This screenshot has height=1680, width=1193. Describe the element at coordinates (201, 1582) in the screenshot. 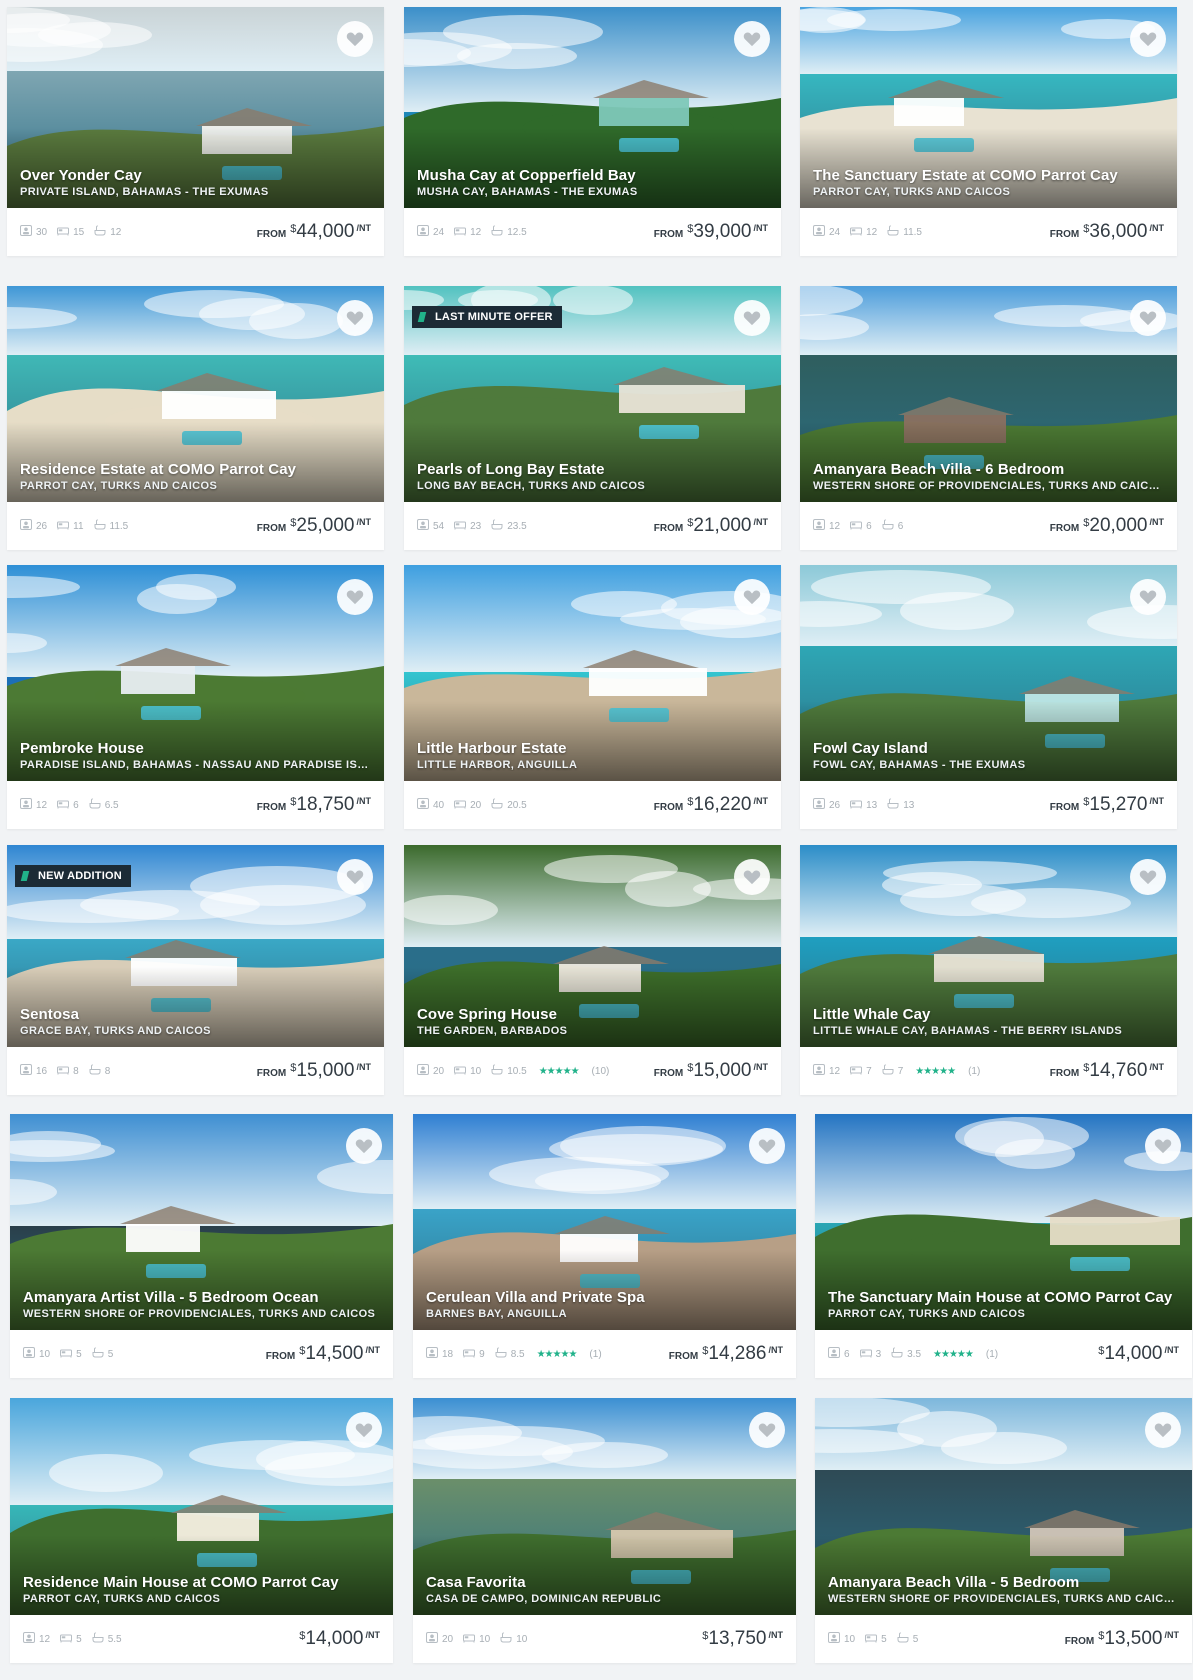

I see `listing-name: Residence Main House at COMO Parrot Cay` at that location.